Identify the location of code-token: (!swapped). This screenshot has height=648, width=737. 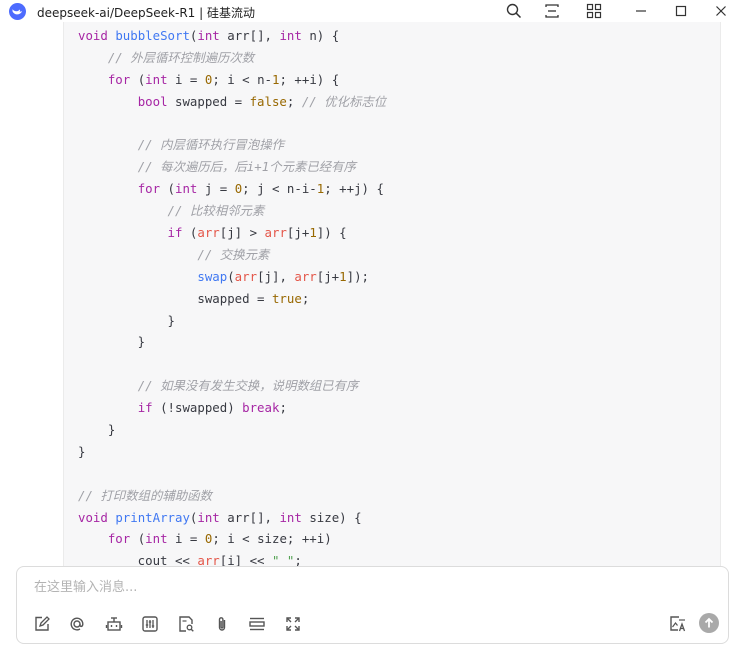
(197, 408).